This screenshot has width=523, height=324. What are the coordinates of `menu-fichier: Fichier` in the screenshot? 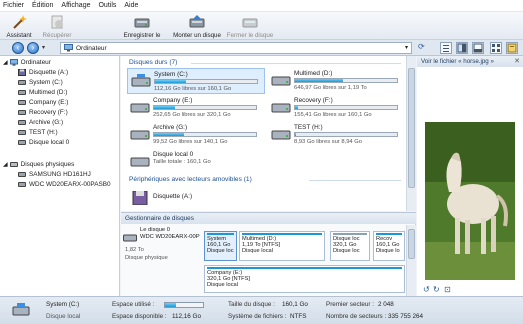 It's located at (13, 5).